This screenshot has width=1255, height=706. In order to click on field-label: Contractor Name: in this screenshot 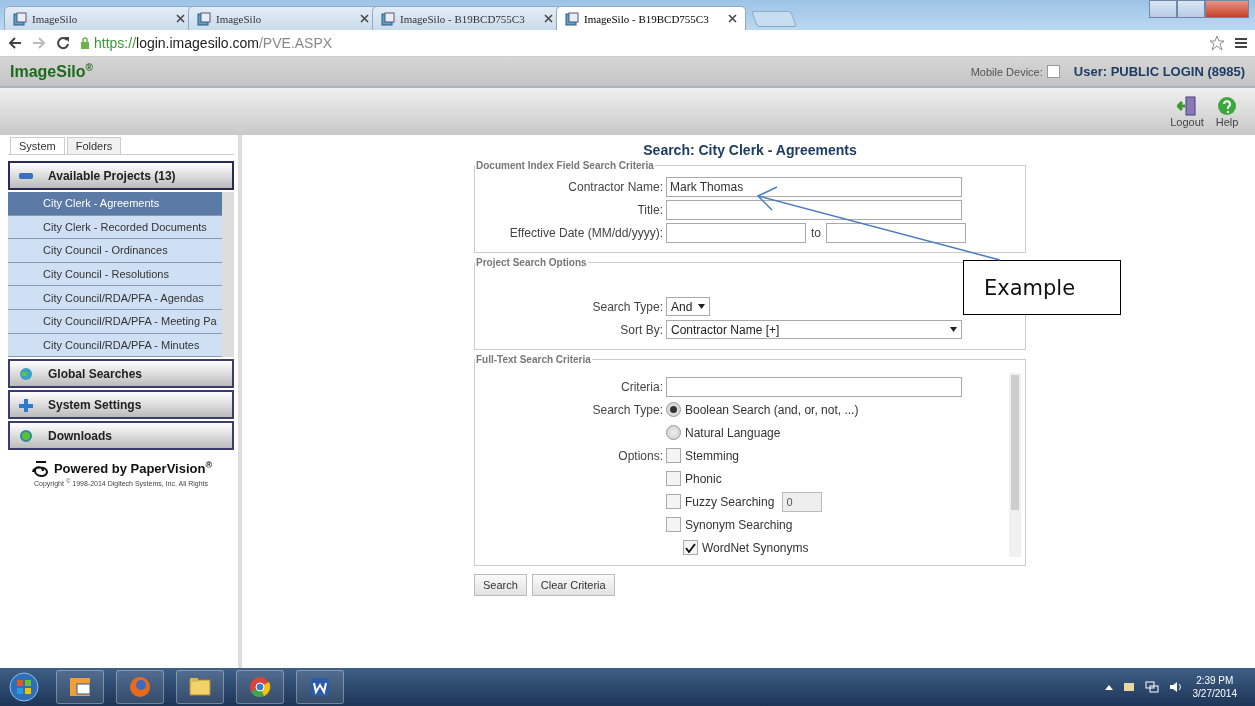, I will do `click(615, 186)`.